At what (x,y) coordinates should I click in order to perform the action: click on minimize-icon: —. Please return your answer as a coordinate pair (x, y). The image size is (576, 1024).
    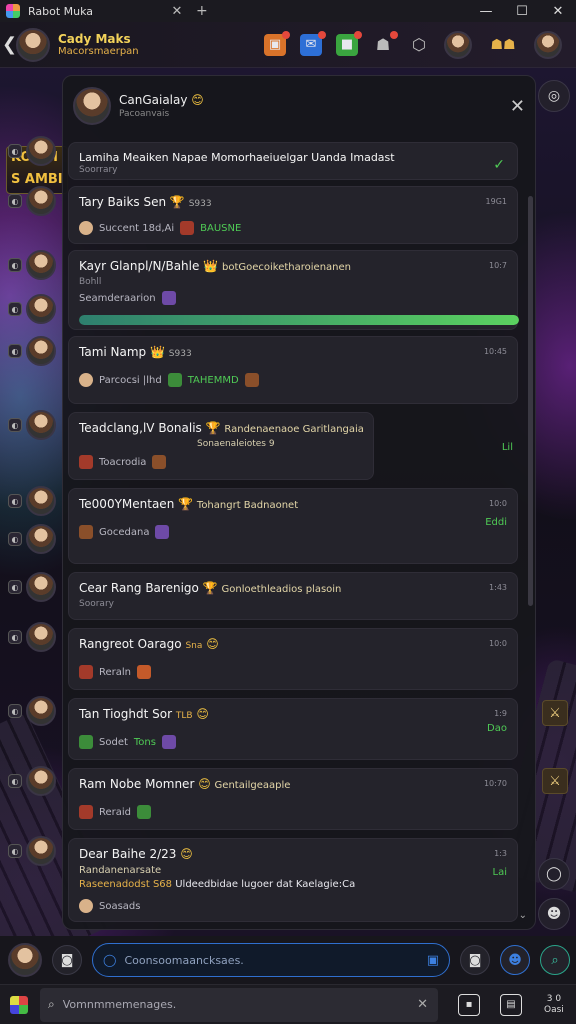
    Looking at the image, I should click on (486, 11).